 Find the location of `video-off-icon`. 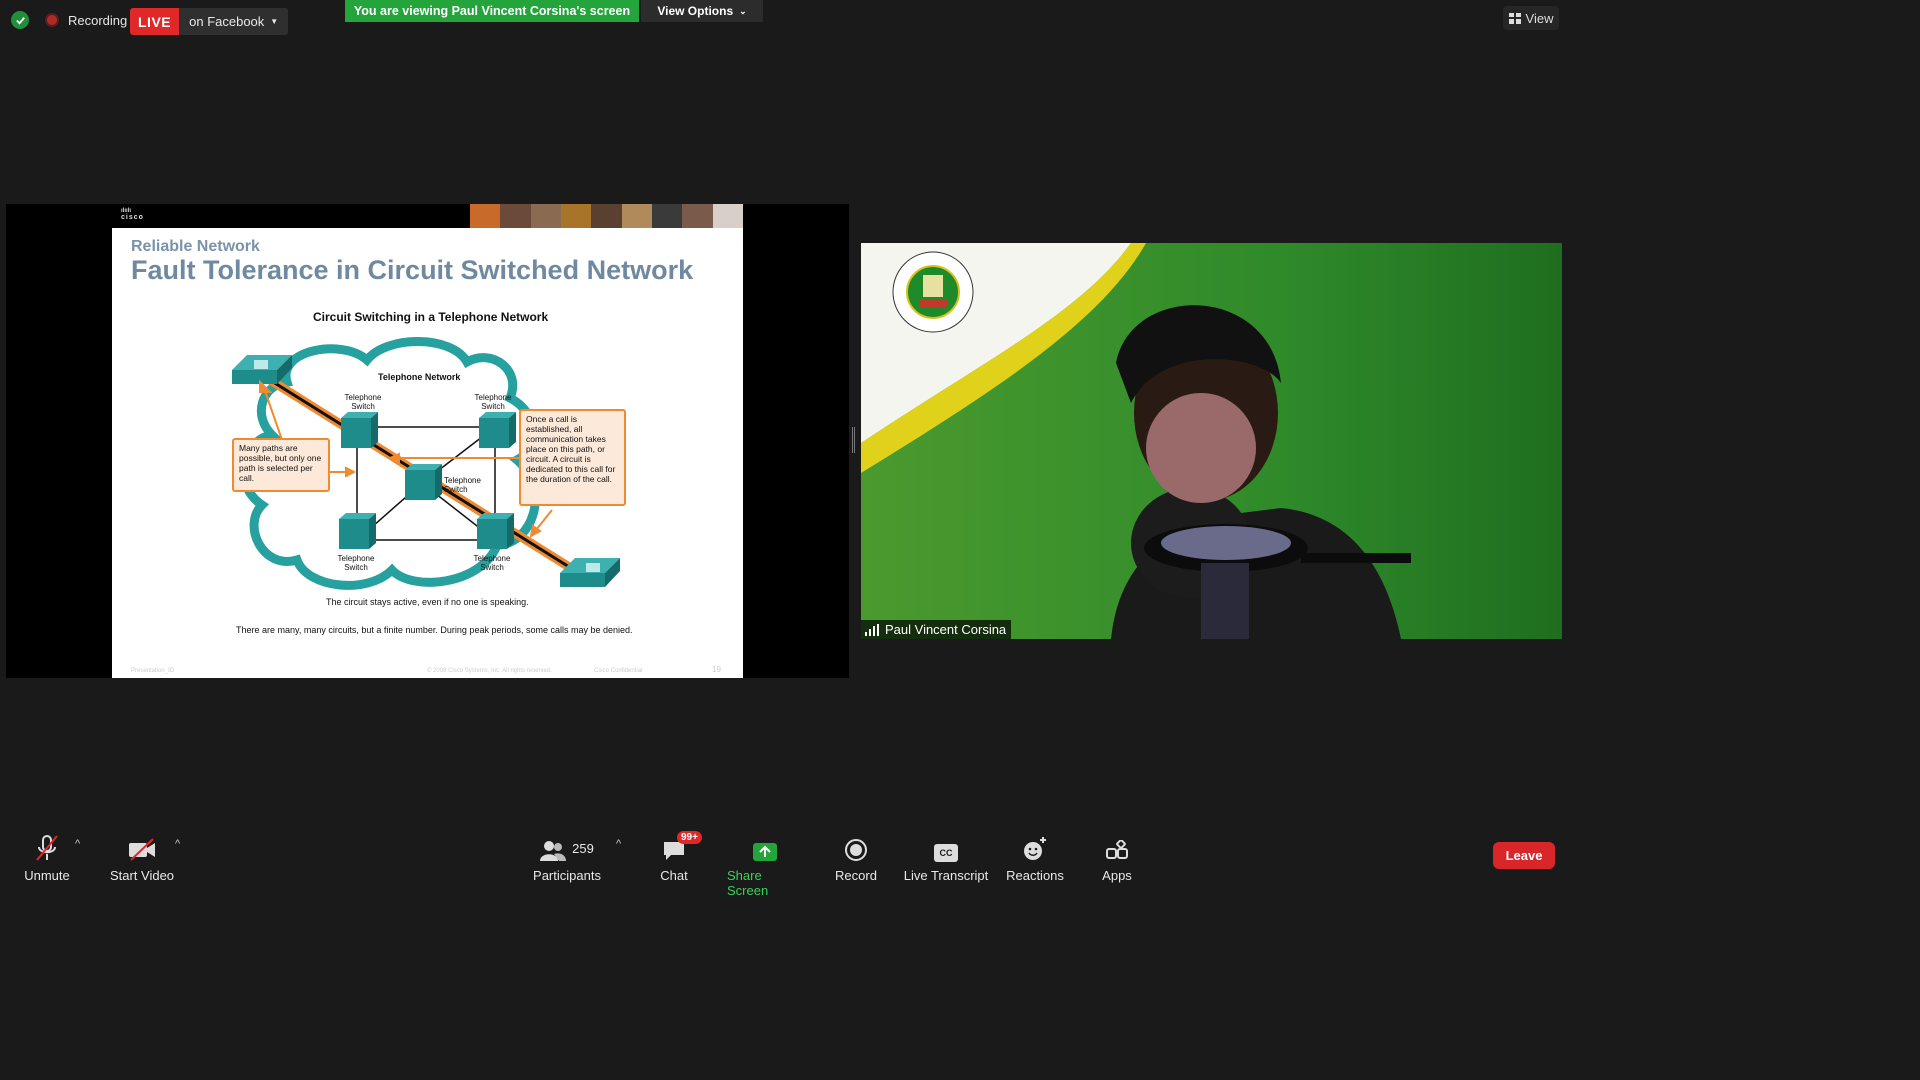

video-off-icon is located at coordinates (142, 847).